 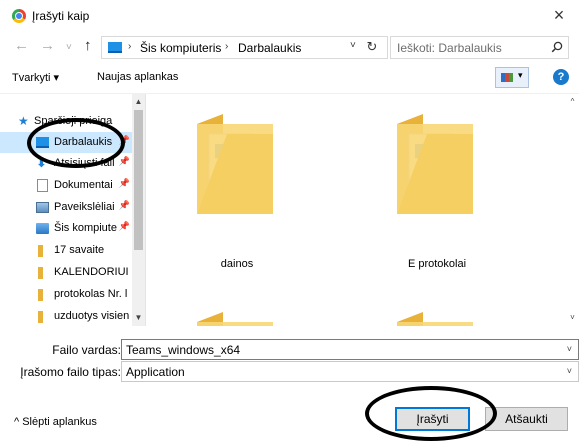 I want to click on dialog-footer: ^ Slėpti aplankus Įrašyti Atšaukti, so click(x=289, y=419).